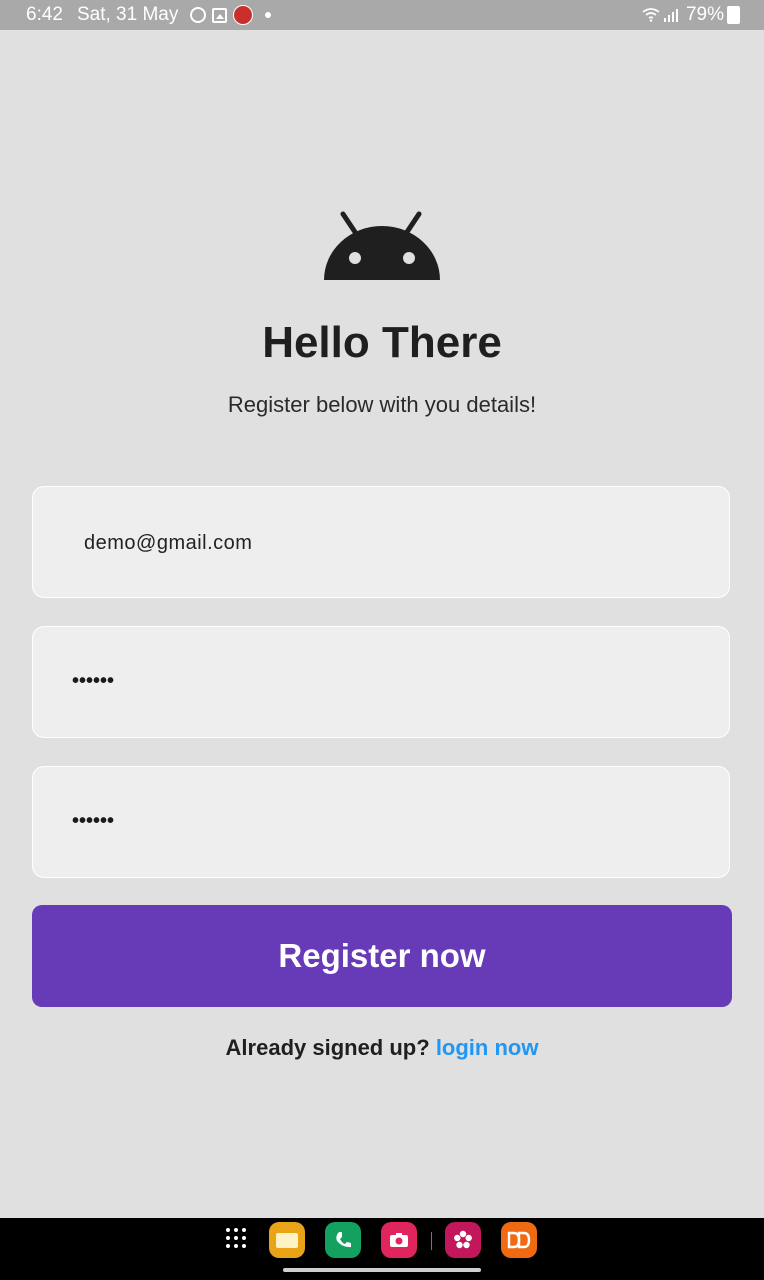 Image resolution: width=764 pixels, height=1280 pixels. I want to click on flower-app-icon, so click(463, 1240).